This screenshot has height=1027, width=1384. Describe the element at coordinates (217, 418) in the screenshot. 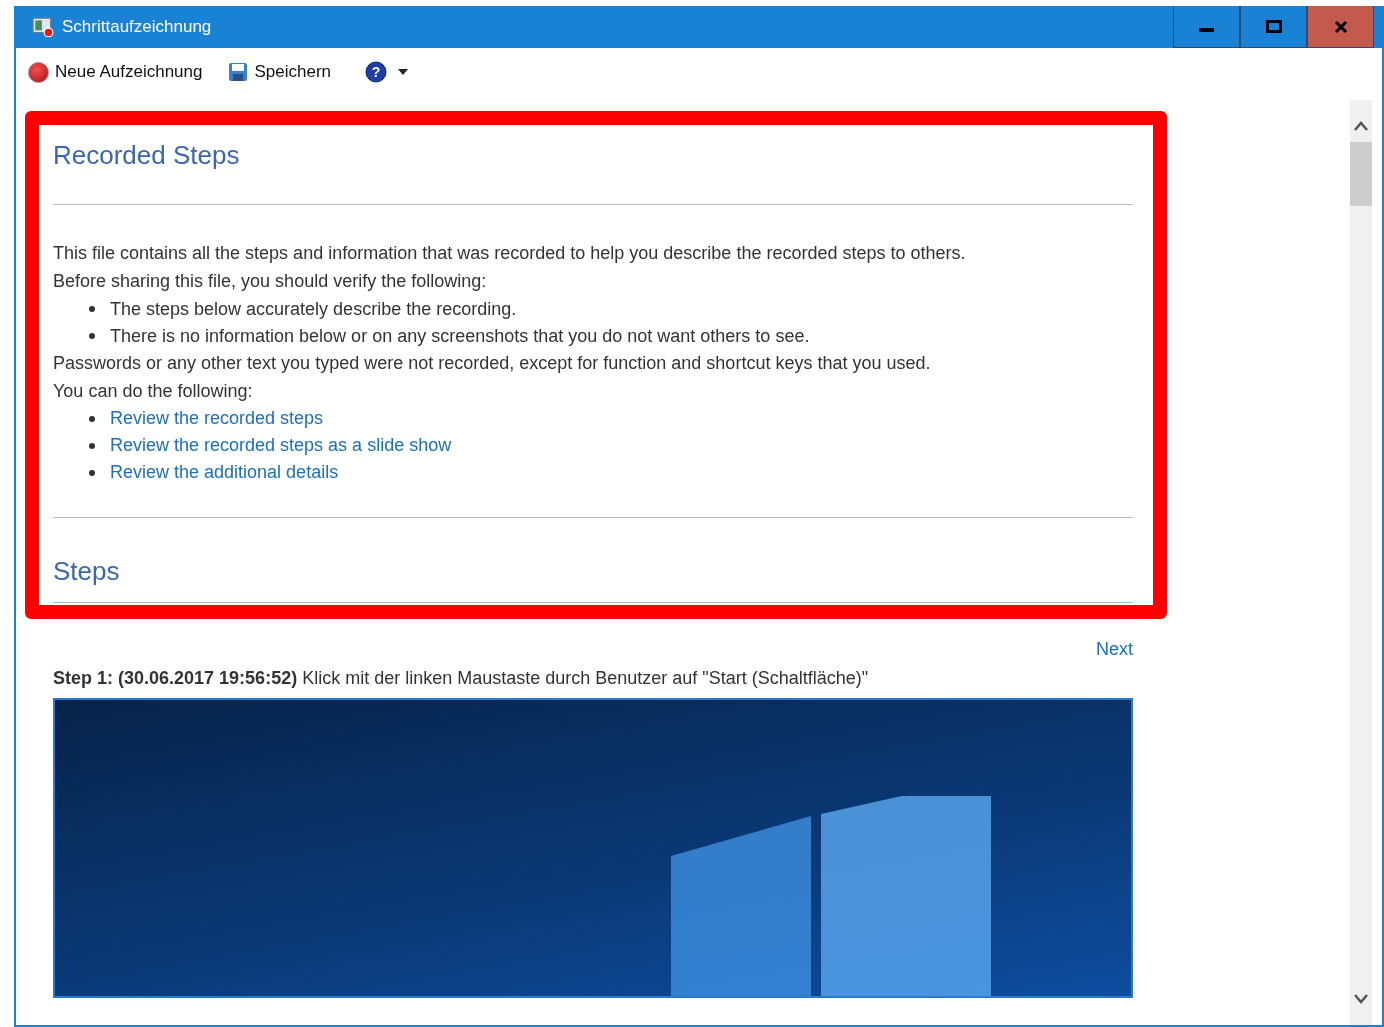

I see `link: Review the recorded steps` at that location.